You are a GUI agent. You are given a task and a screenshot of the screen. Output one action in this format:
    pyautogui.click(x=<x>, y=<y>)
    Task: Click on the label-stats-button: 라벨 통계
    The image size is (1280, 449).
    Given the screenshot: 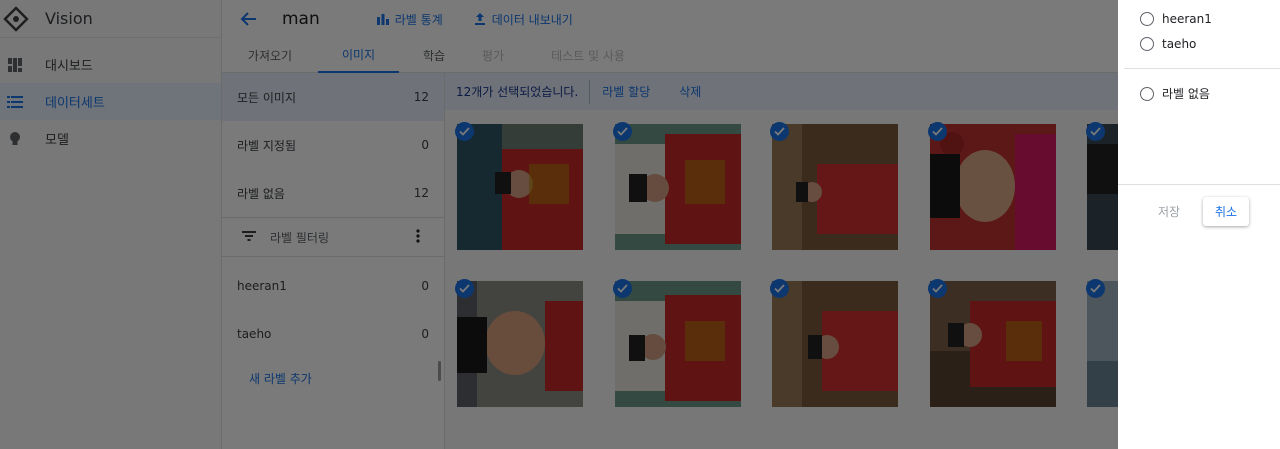 What is the action you would take?
    pyautogui.click(x=409, y=19)
    